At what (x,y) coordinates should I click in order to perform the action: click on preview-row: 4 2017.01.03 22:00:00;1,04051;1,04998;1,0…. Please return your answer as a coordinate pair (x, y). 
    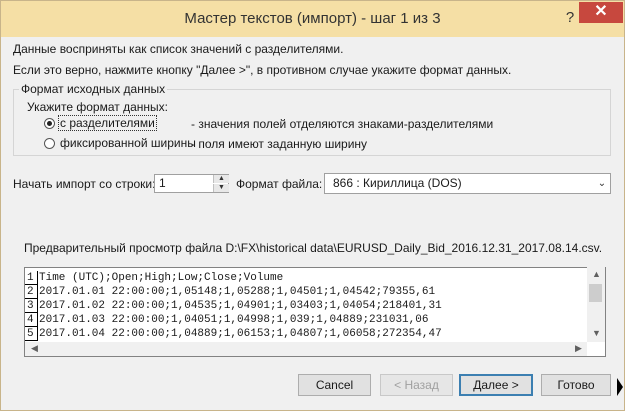
    Looking at the image, I should click on (226, 320).